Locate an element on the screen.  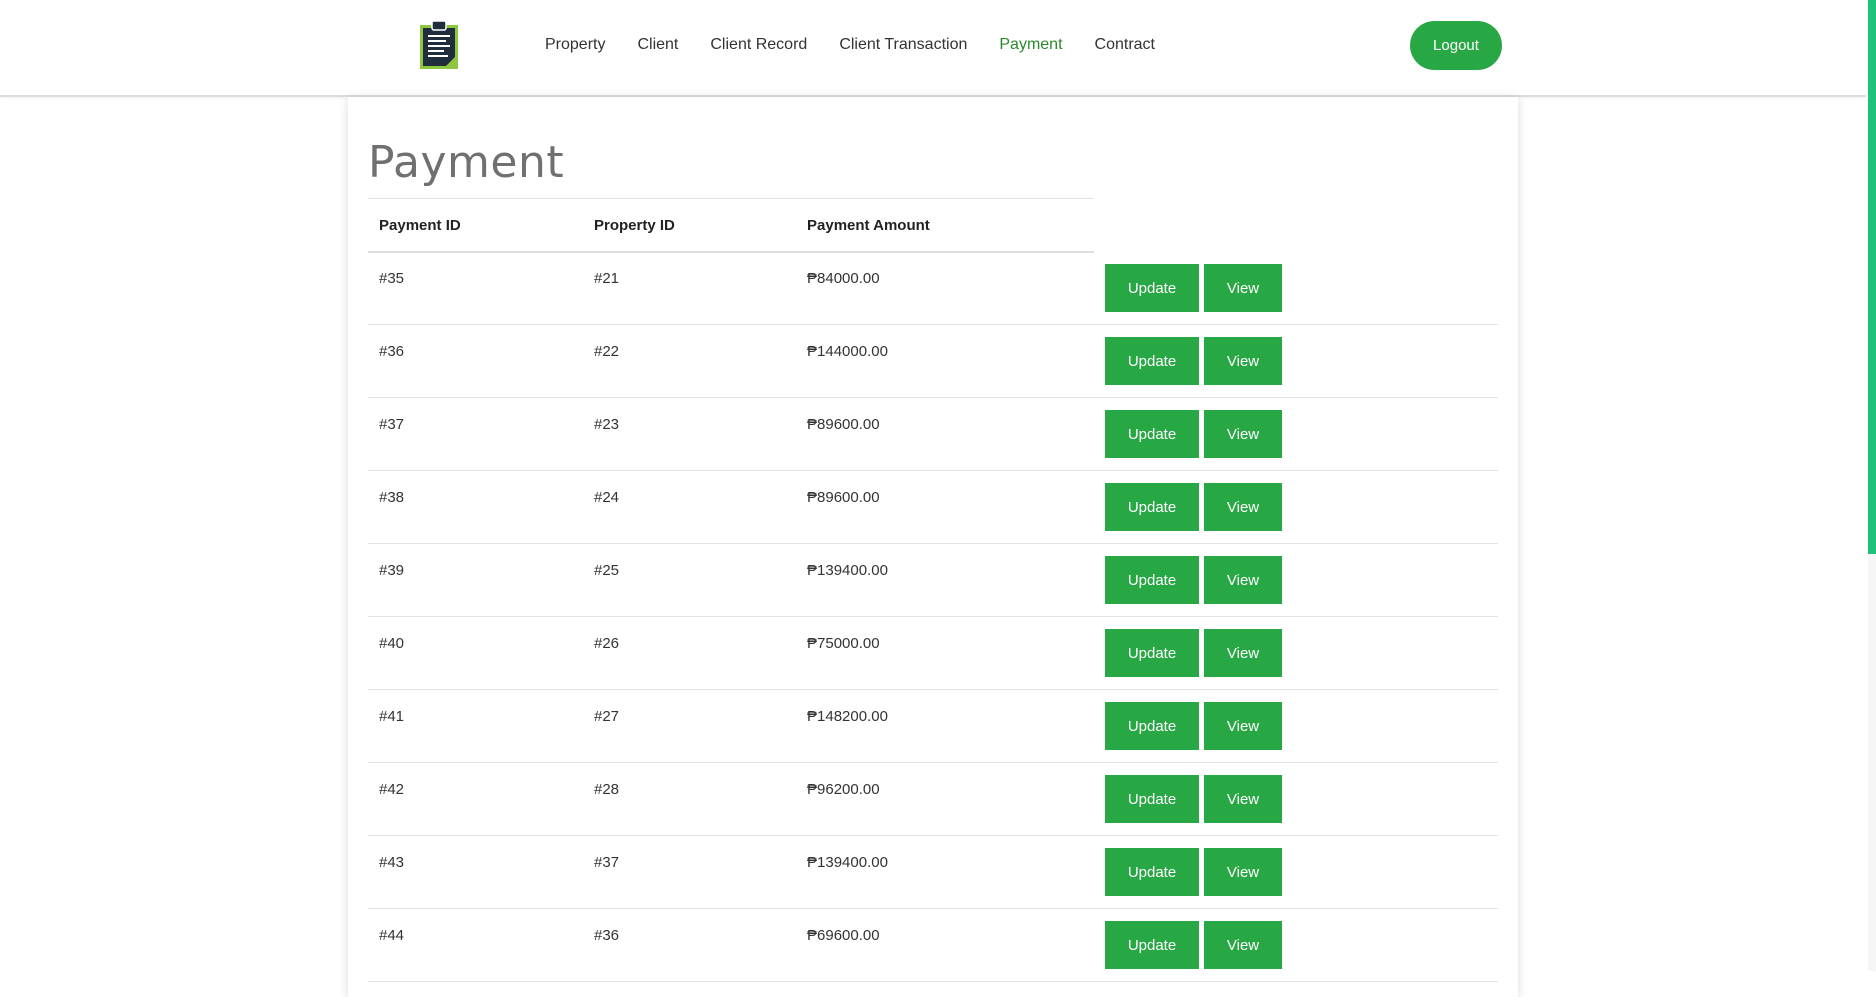
property-id-cell: #23 is located at coordinates (607, 424).